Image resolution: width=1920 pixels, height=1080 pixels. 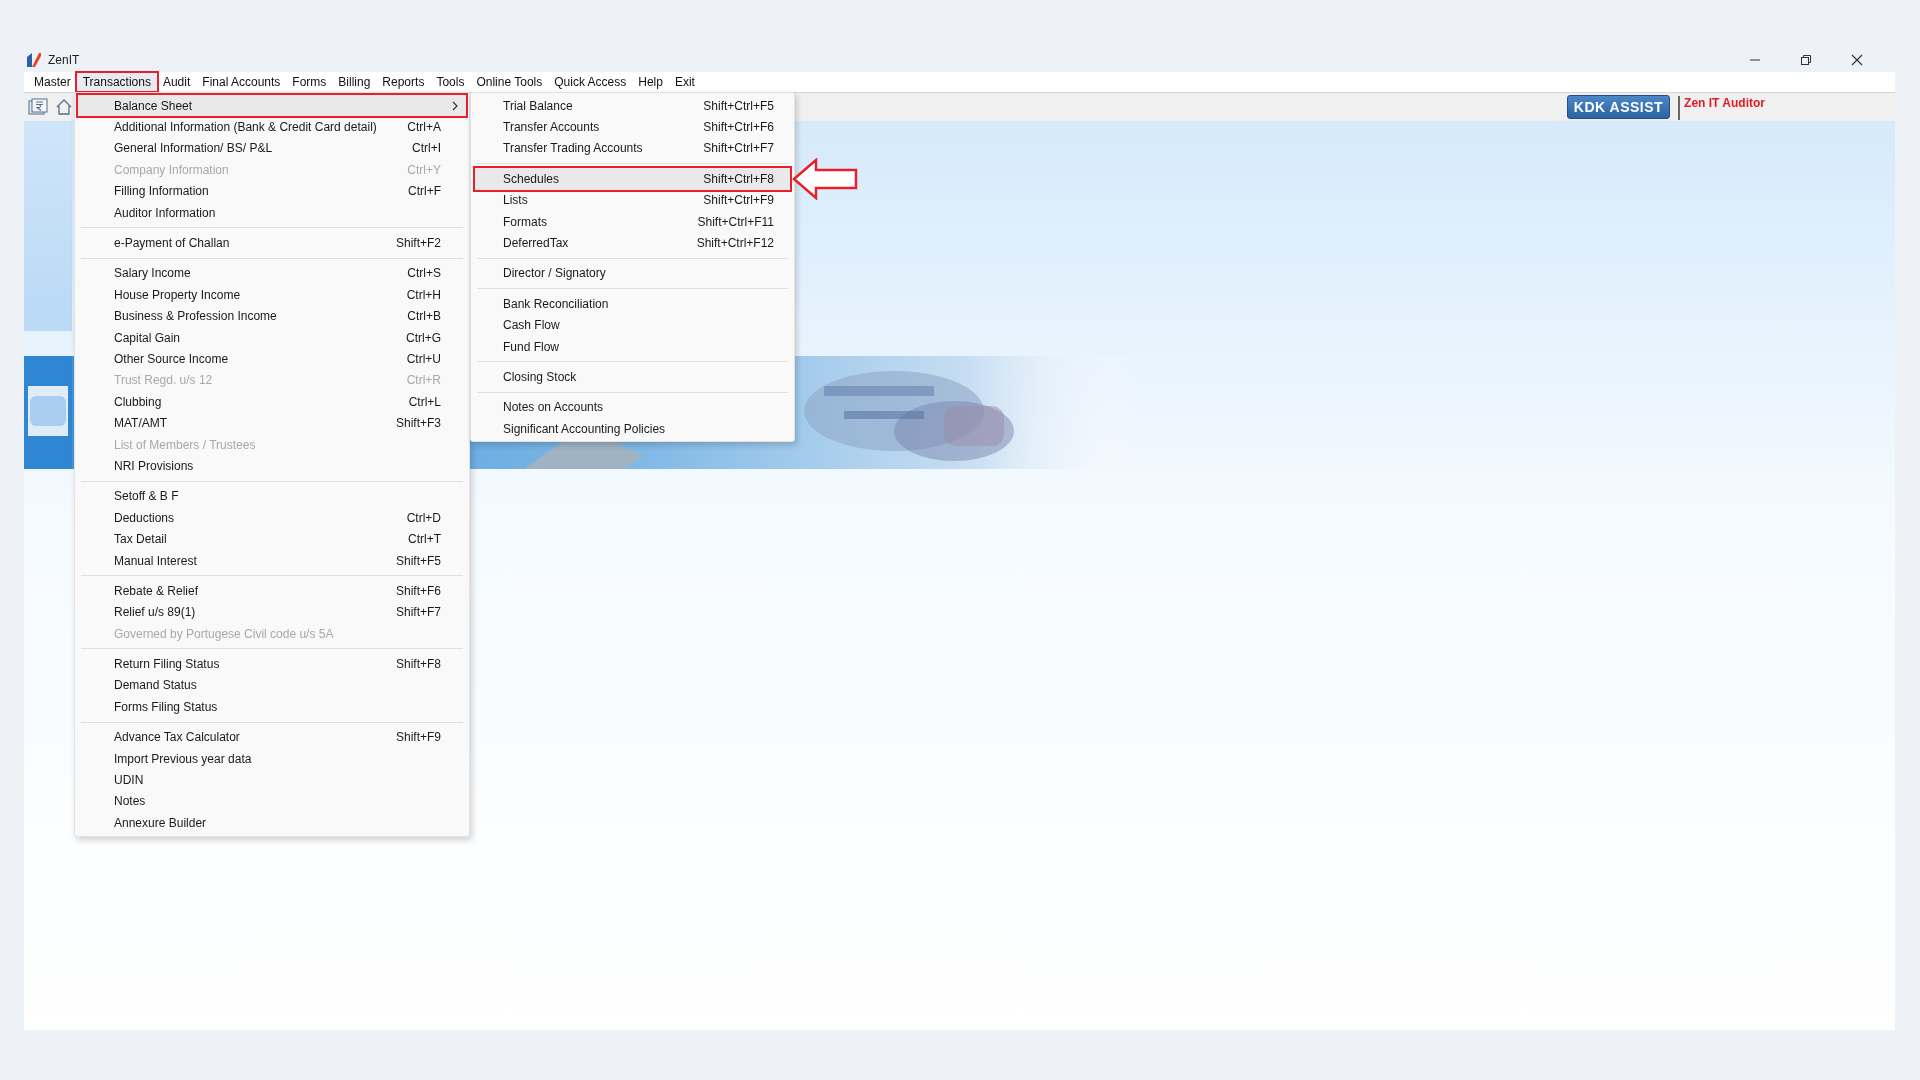 What do you see at coordinates (272, 106) in the screenshot?
I see `menu-item: Balance Sheet` at bounding box center [272, 106].